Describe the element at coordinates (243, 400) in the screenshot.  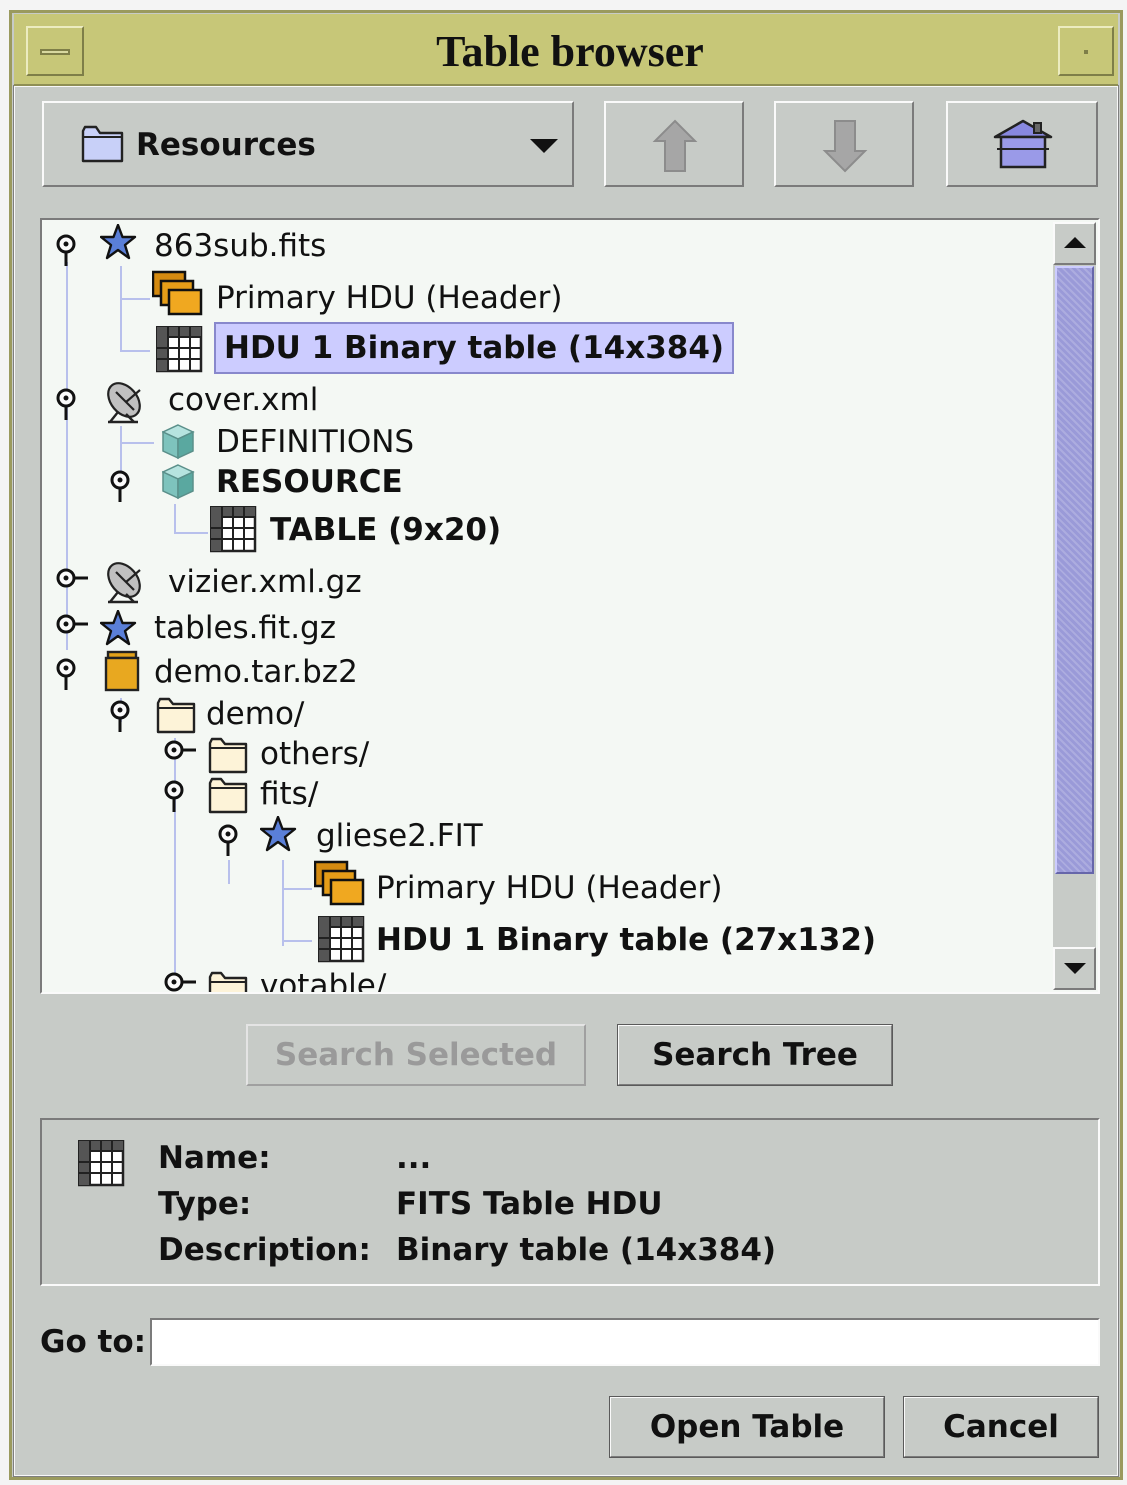
I see `tree-node-label: cover.xml` at that location.